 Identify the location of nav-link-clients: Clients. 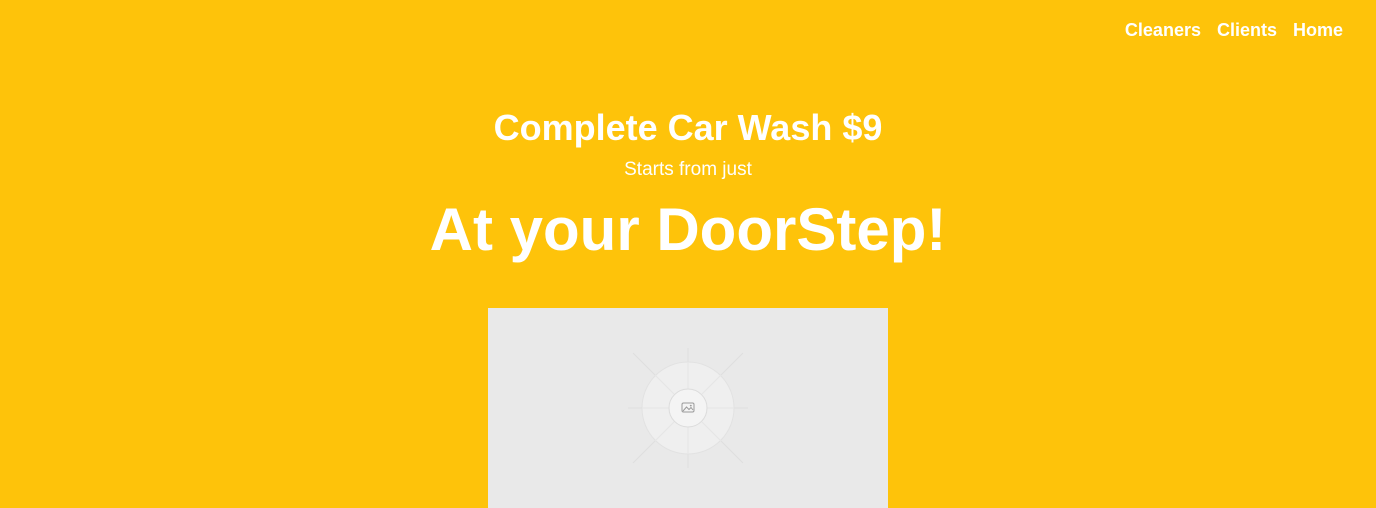
(1247, 30).